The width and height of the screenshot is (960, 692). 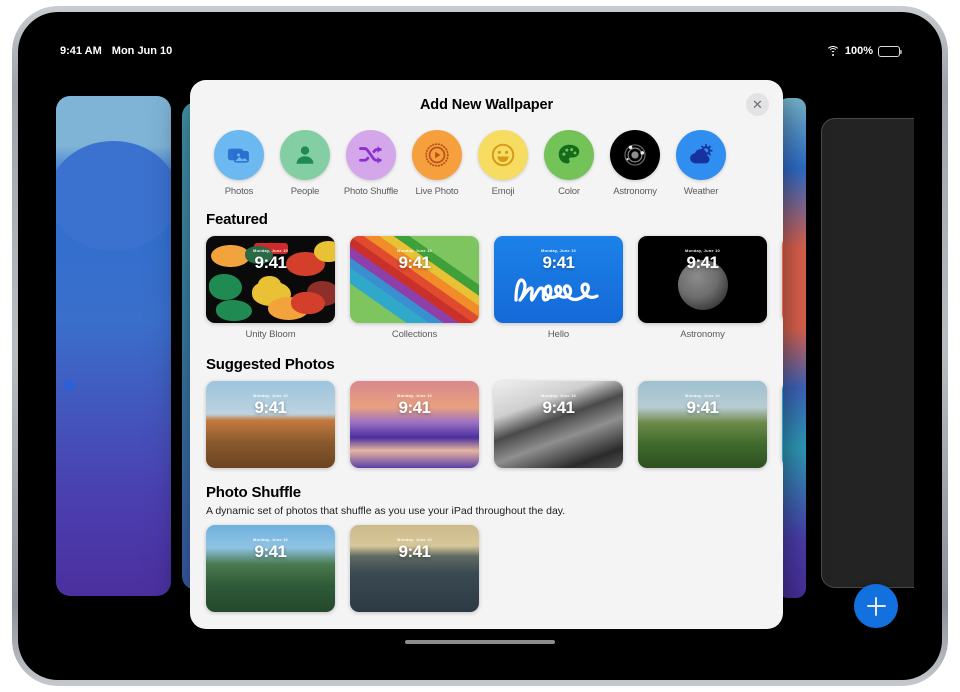 I want to click on category-item-photo-shuffle: Photo Shuffle, so click(x=371, y=163).